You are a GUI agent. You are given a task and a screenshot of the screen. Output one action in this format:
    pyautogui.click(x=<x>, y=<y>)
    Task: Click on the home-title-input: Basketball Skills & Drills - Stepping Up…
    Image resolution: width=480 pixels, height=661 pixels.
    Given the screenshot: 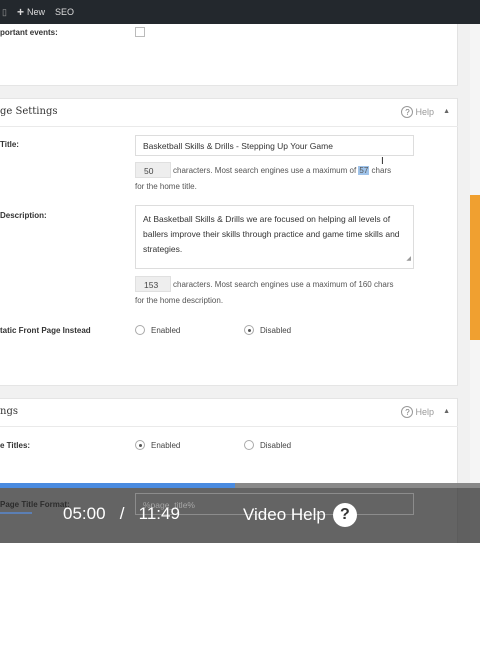 What is the action you would take?
    pyautogui.click(x=274, y=145)
    